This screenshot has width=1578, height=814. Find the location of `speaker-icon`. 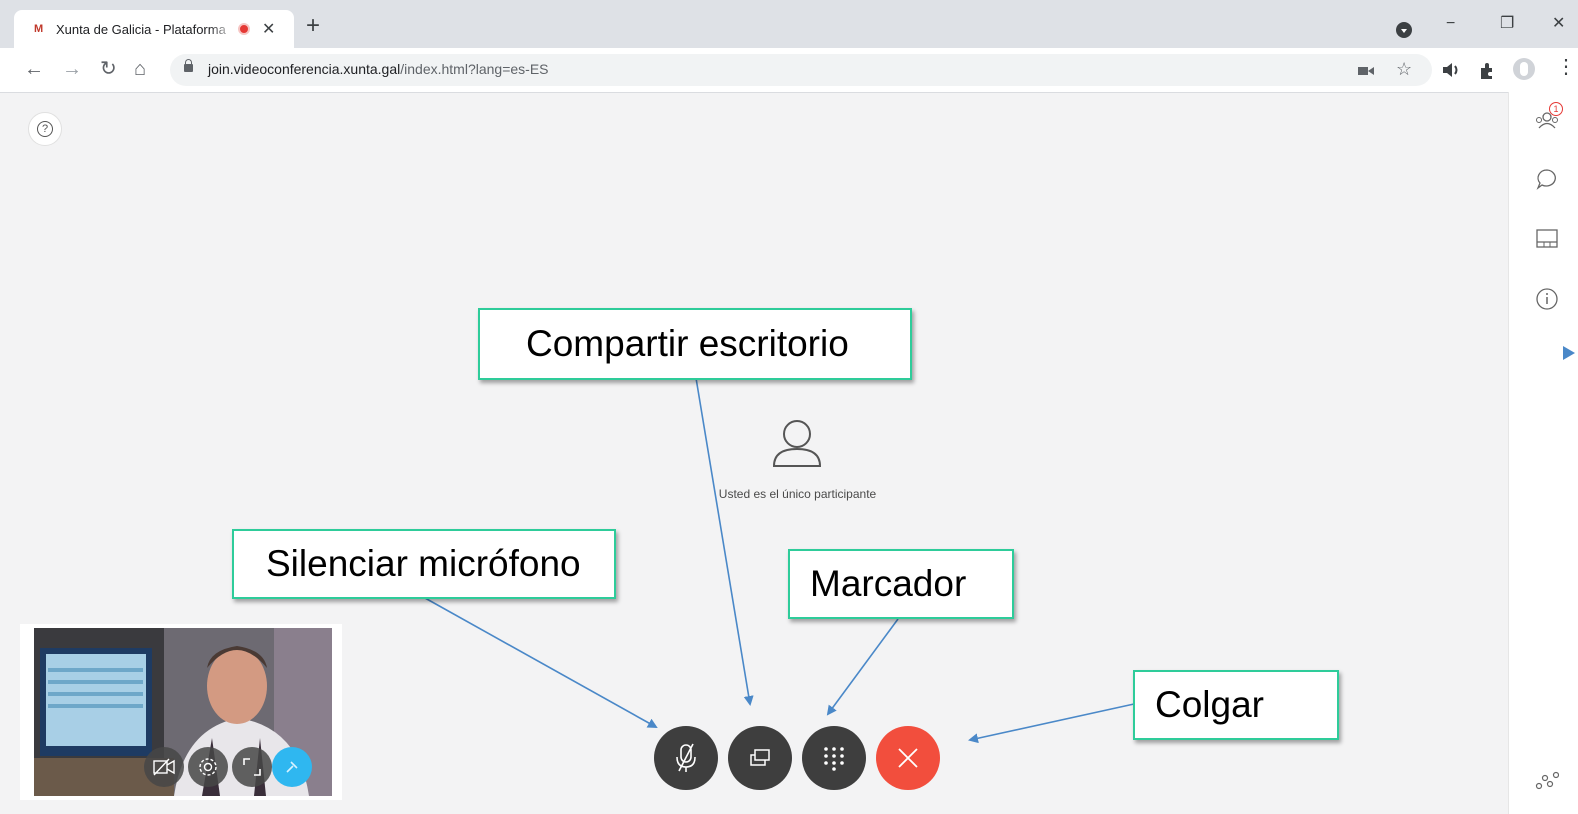

speaker-icon is located at coordinates (1451, 70).